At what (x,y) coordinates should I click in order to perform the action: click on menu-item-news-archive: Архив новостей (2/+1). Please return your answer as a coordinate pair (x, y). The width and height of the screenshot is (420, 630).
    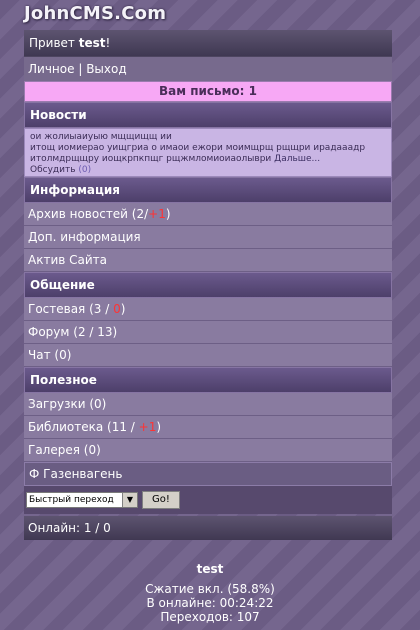
    Looking at the image, I should click on (208, 214).